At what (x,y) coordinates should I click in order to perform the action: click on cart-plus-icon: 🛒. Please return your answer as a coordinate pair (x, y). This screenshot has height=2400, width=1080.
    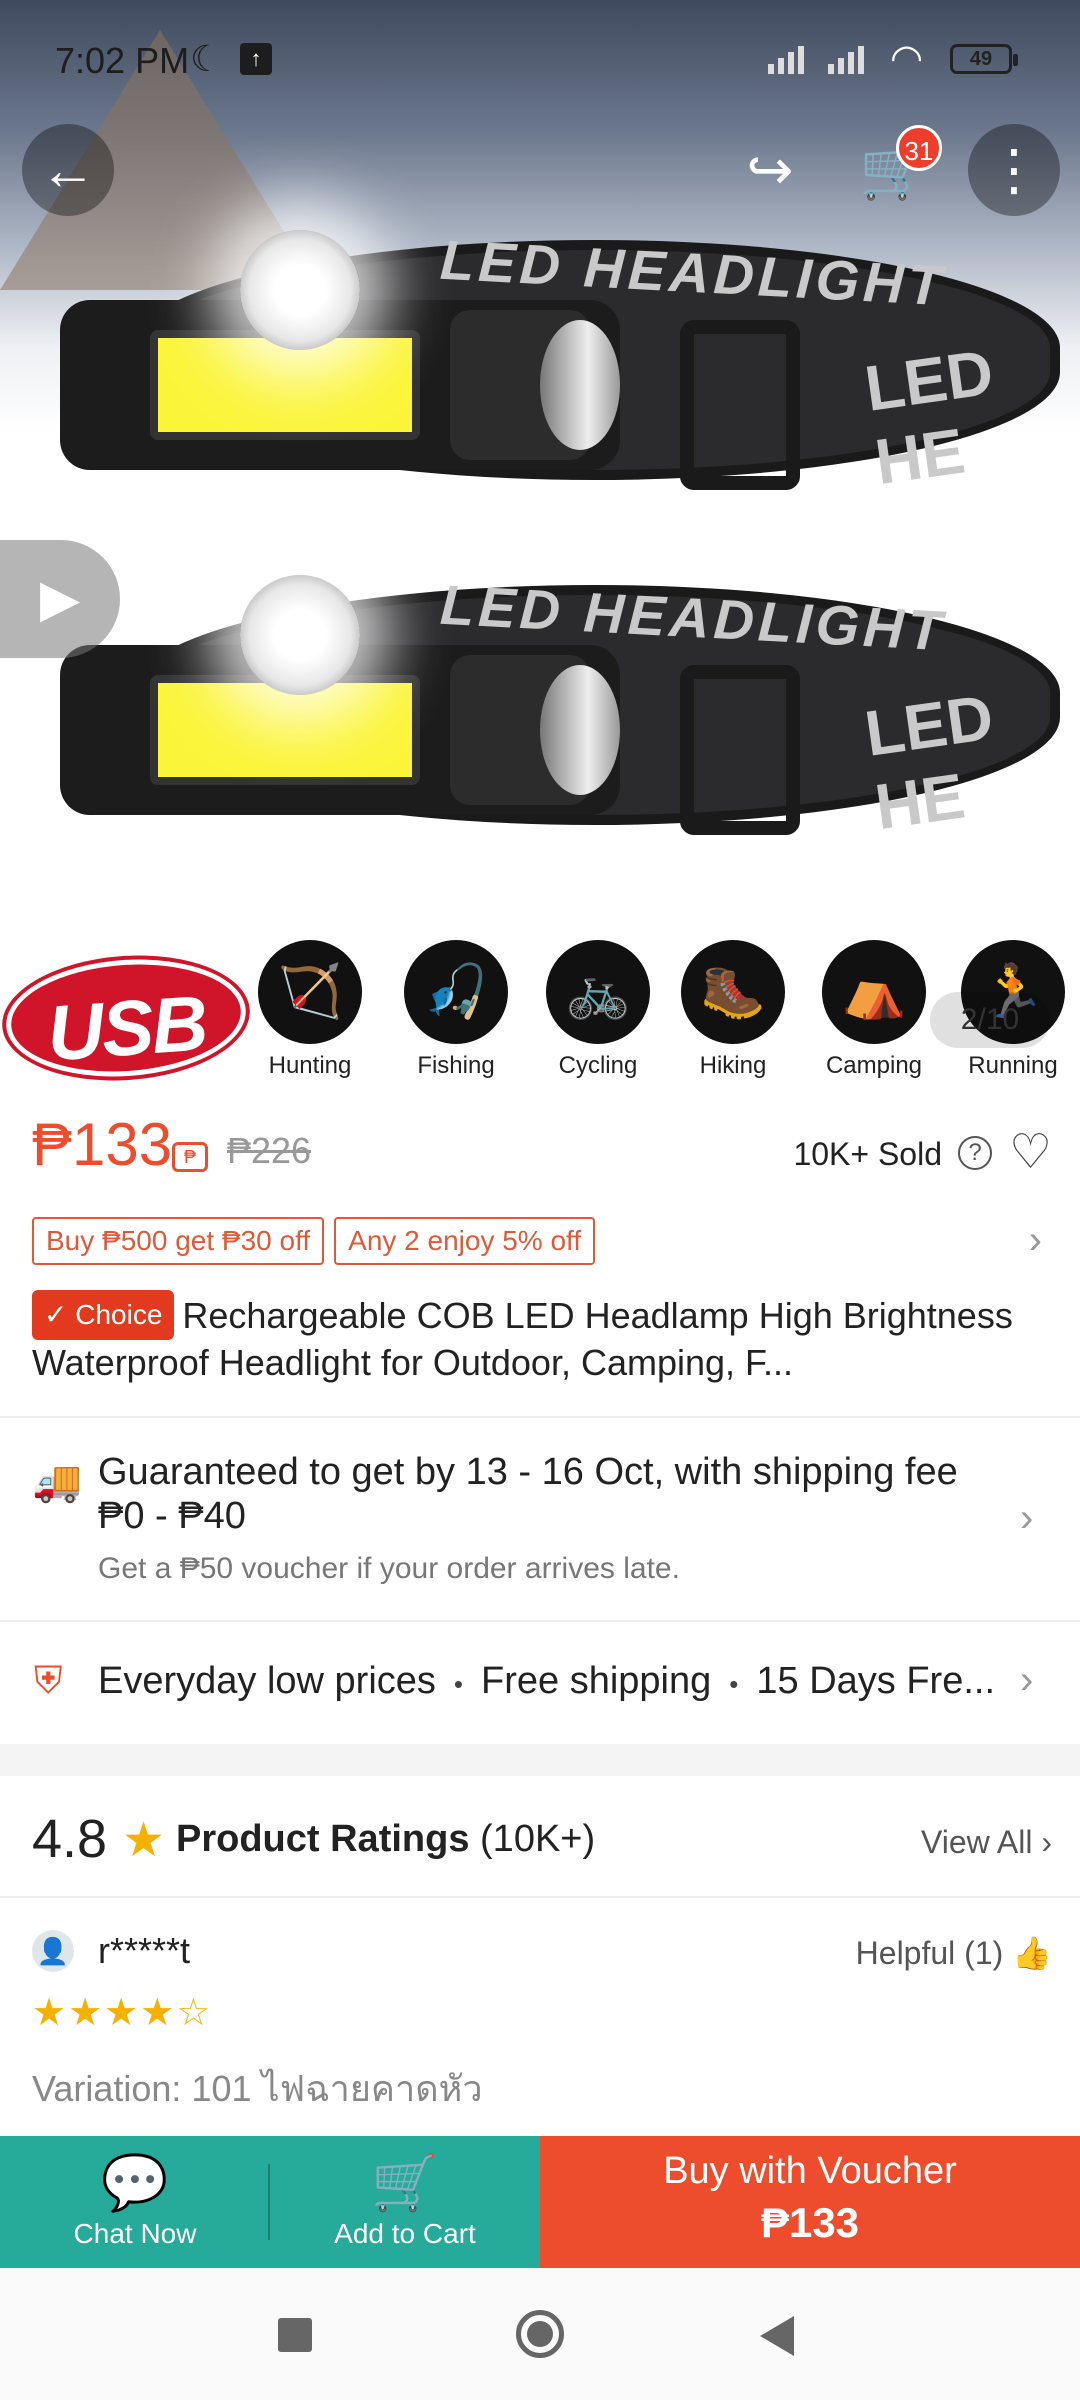
    Looking at the image, I should click on (405, 2183).